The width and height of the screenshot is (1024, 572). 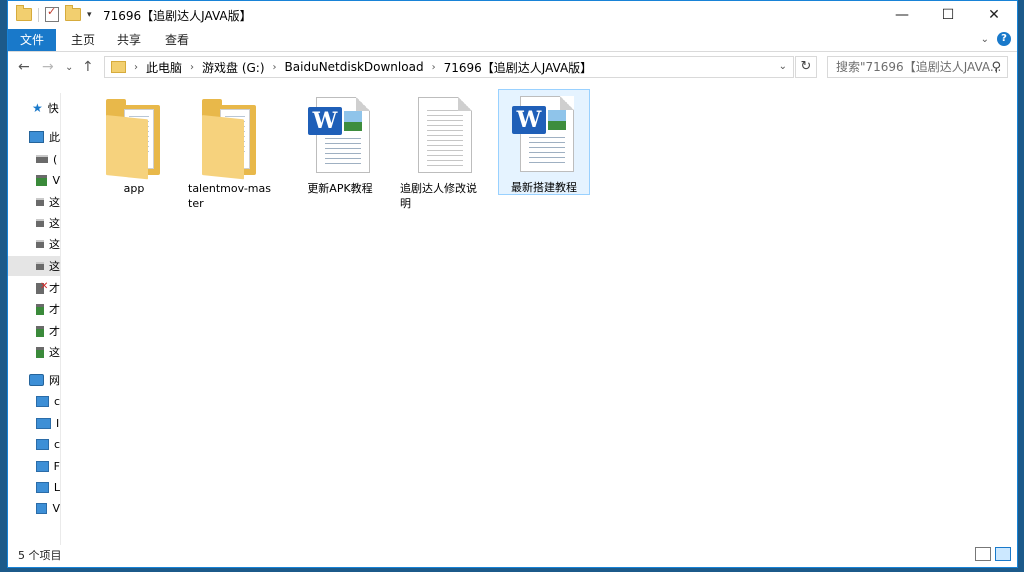 I want to click on file-name: 更新APK教程, so click(x=340, y=188).